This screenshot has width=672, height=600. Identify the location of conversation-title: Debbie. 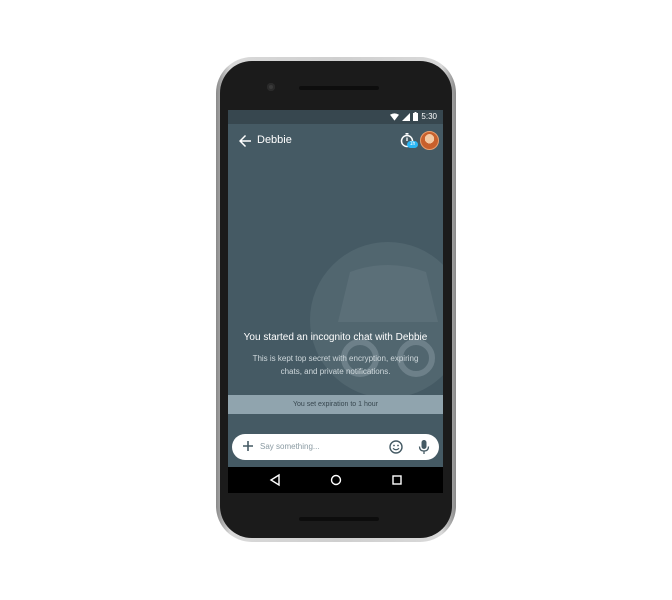
(274, 140).